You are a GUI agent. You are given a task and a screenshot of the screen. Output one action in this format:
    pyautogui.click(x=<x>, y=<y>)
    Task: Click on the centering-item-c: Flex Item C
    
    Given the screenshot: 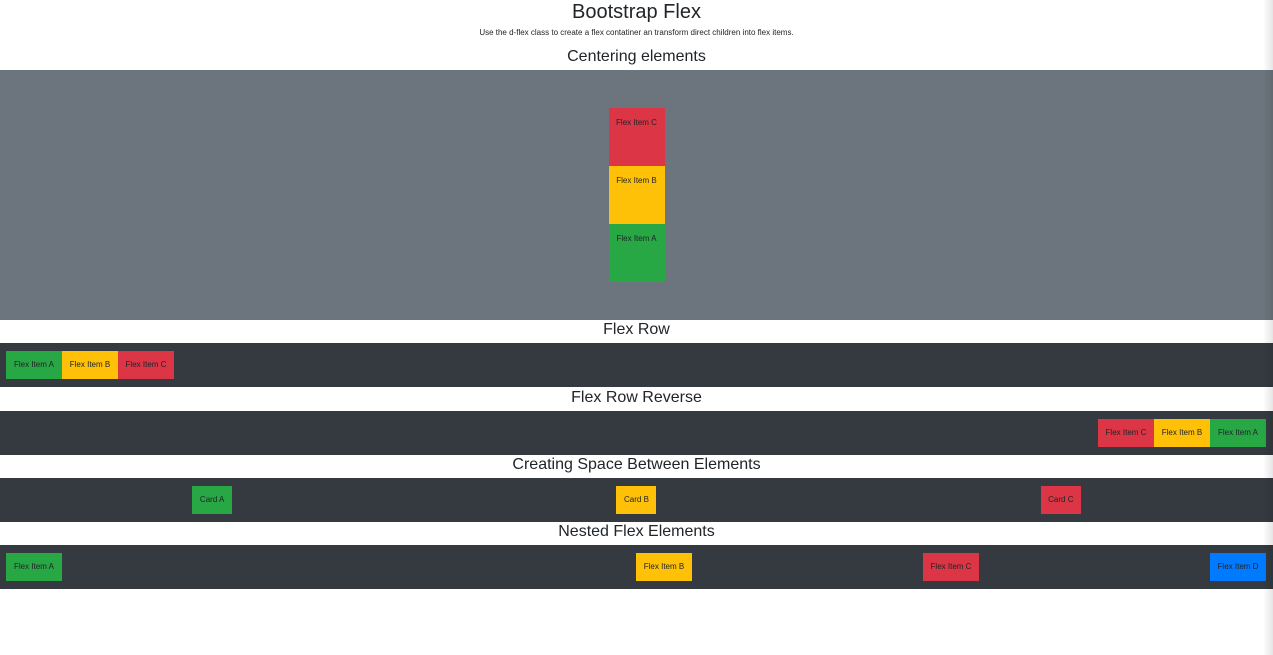 What is the action you would take?
    pyautogui.click(x=636, y=137)
    